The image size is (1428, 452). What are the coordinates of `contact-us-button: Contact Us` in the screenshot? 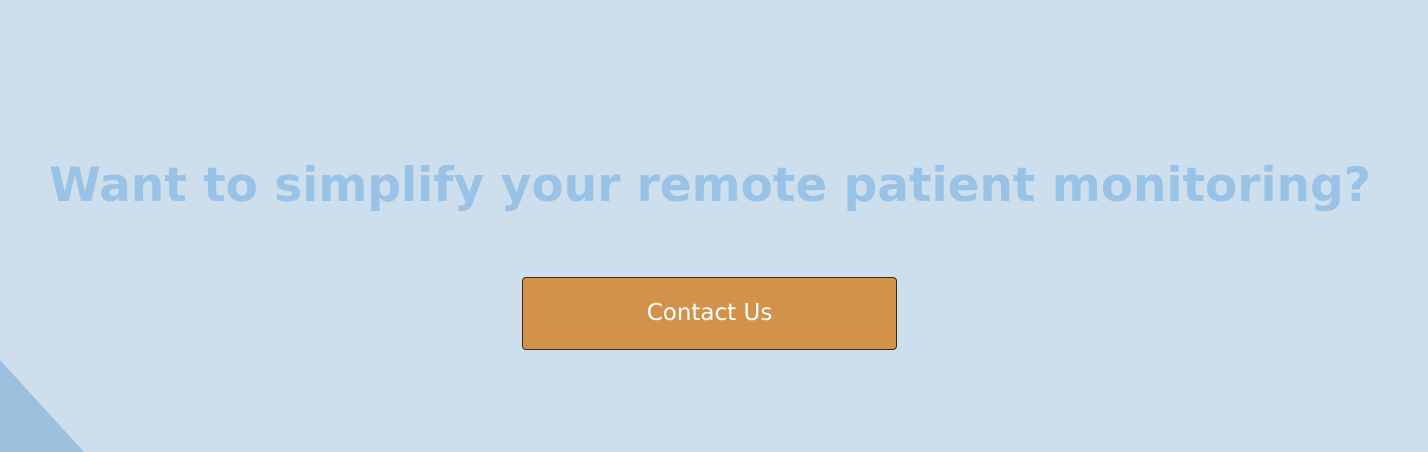 It's located at (709, 313).